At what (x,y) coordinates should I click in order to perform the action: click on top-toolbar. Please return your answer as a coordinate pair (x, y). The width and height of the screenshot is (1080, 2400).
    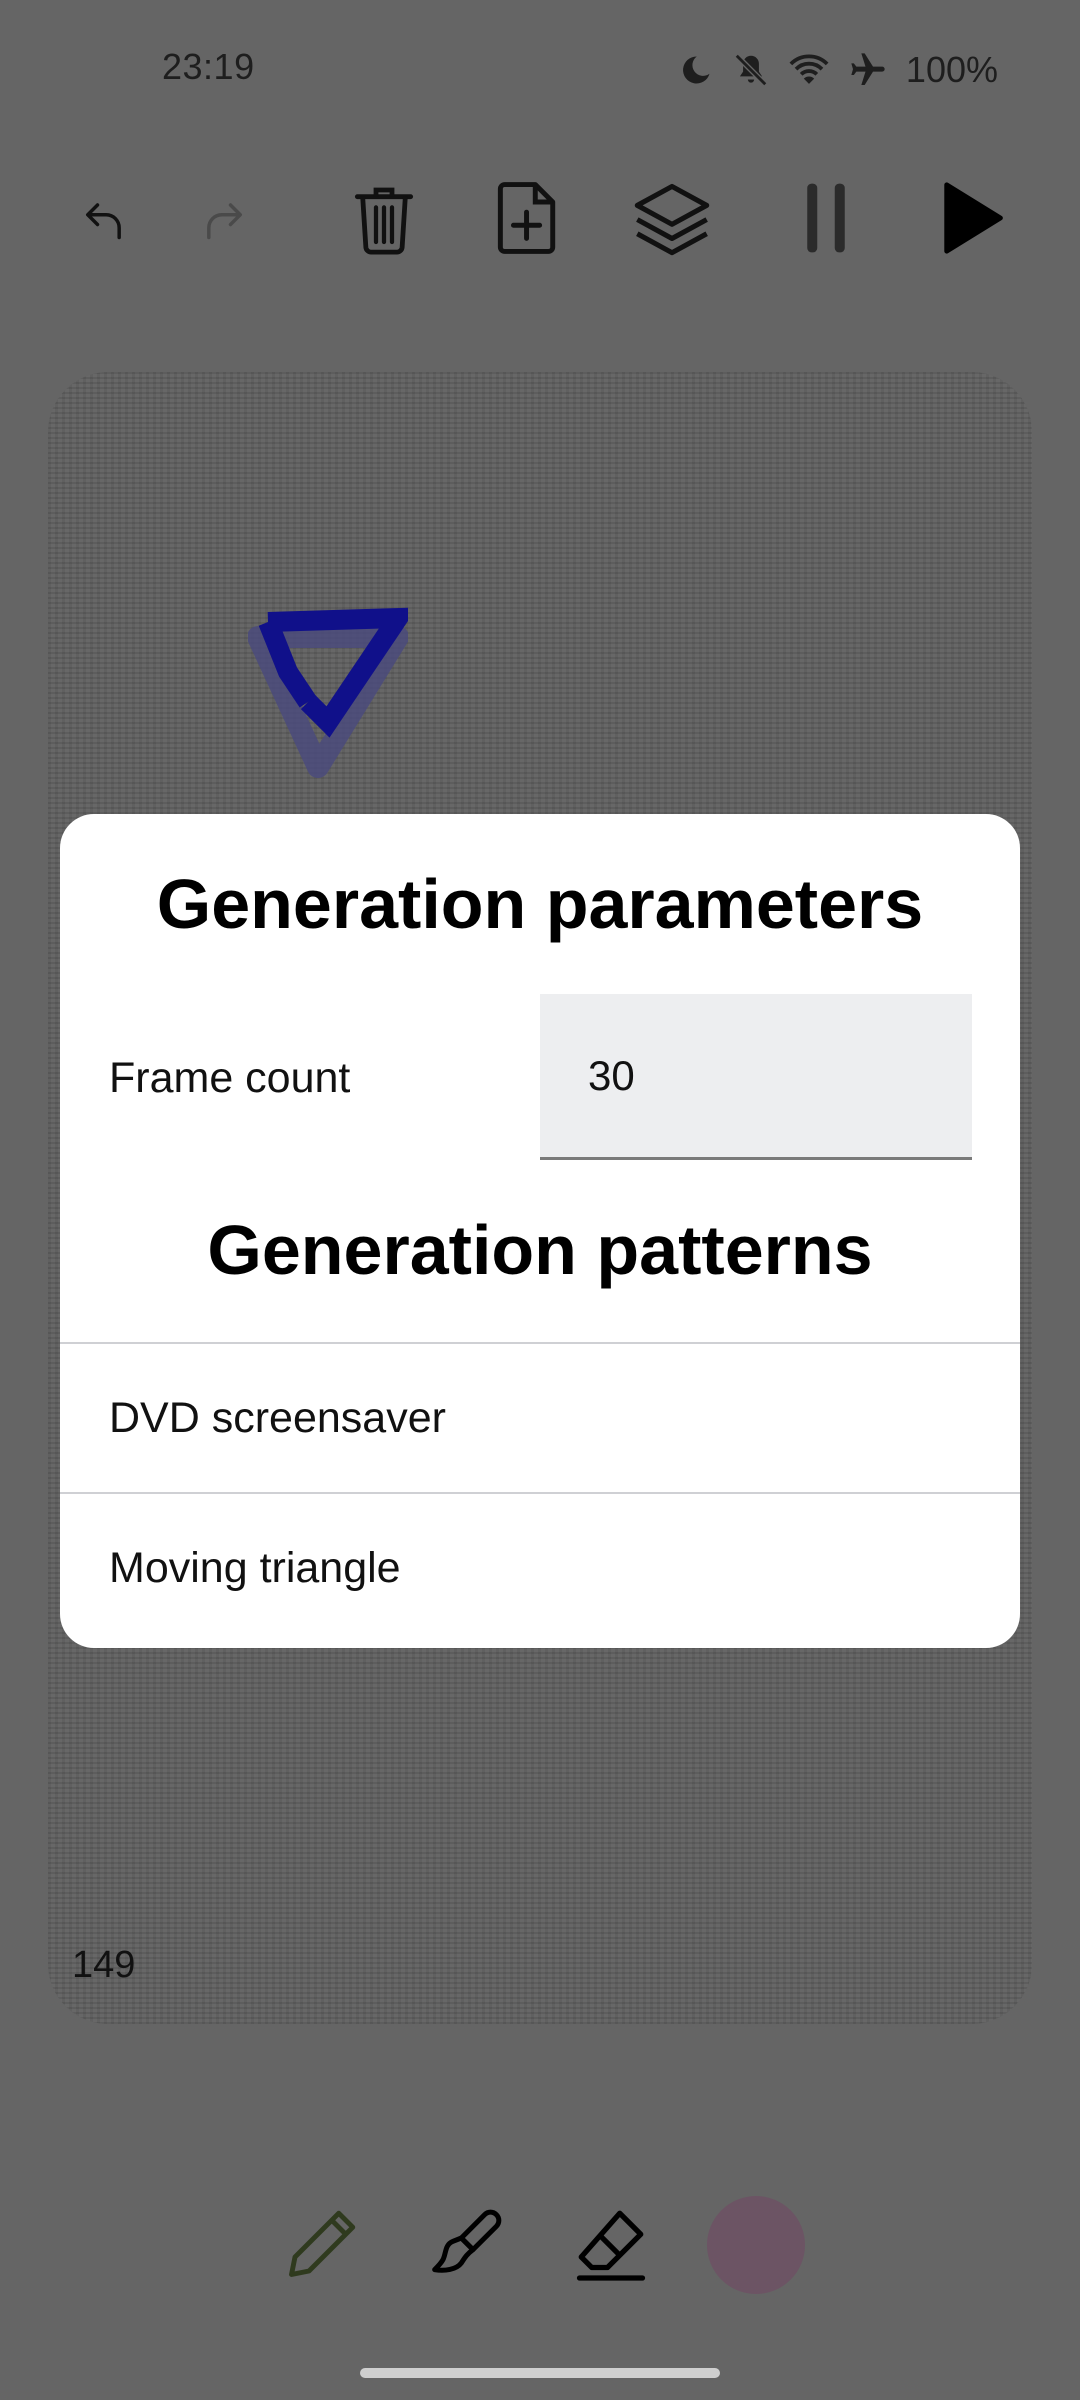
    Looking at the image, I should click on (540, 220).